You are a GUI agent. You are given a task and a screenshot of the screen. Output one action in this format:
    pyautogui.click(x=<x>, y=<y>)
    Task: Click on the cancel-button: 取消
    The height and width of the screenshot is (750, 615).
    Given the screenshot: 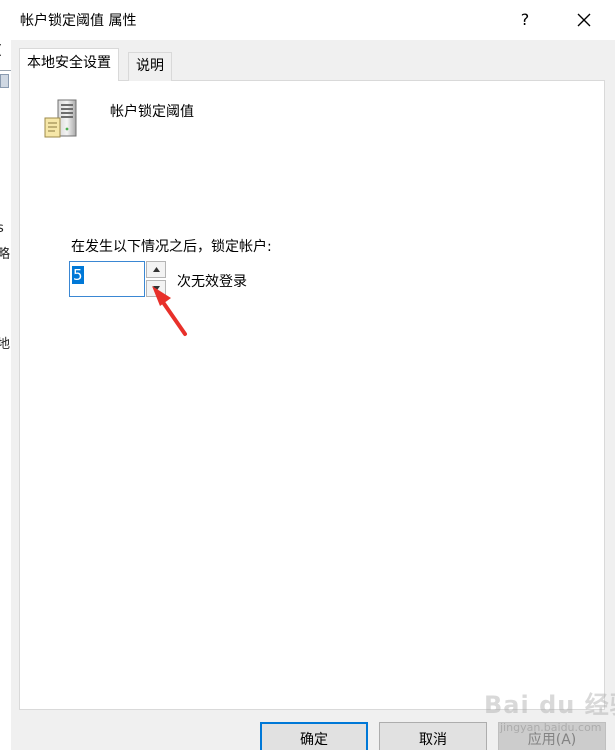 What is the action you would take?
    pyautogui.click(x=433, y=736)
    